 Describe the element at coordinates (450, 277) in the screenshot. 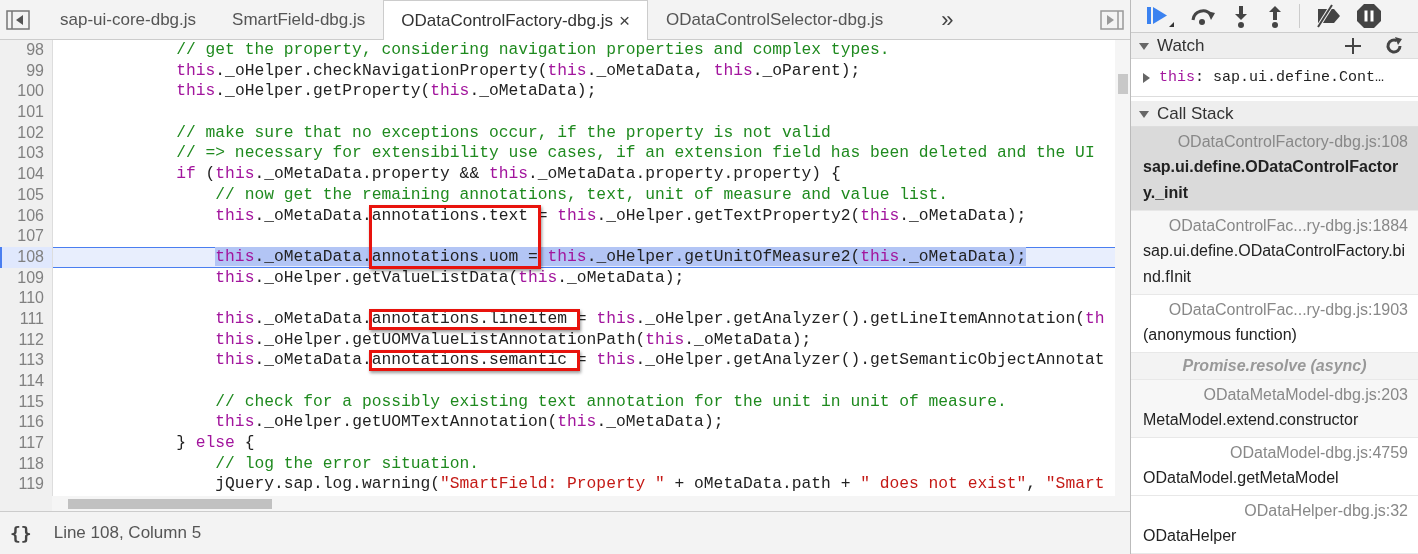

I see `code-line: this._oHelper.getValueListData(this._oMetaData);` at that location.